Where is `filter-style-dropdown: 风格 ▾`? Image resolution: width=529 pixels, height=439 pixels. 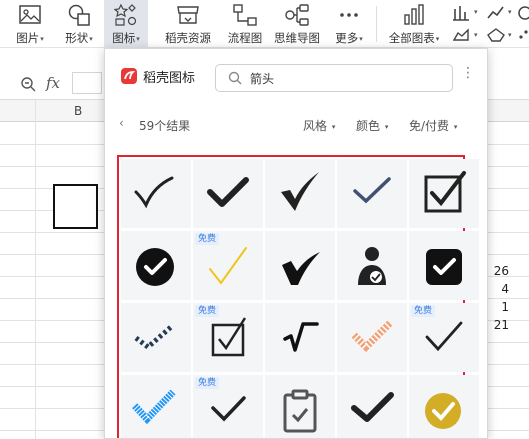
filter-style-dropdown: 风格 ▾ is located at coordinates (319, 125).